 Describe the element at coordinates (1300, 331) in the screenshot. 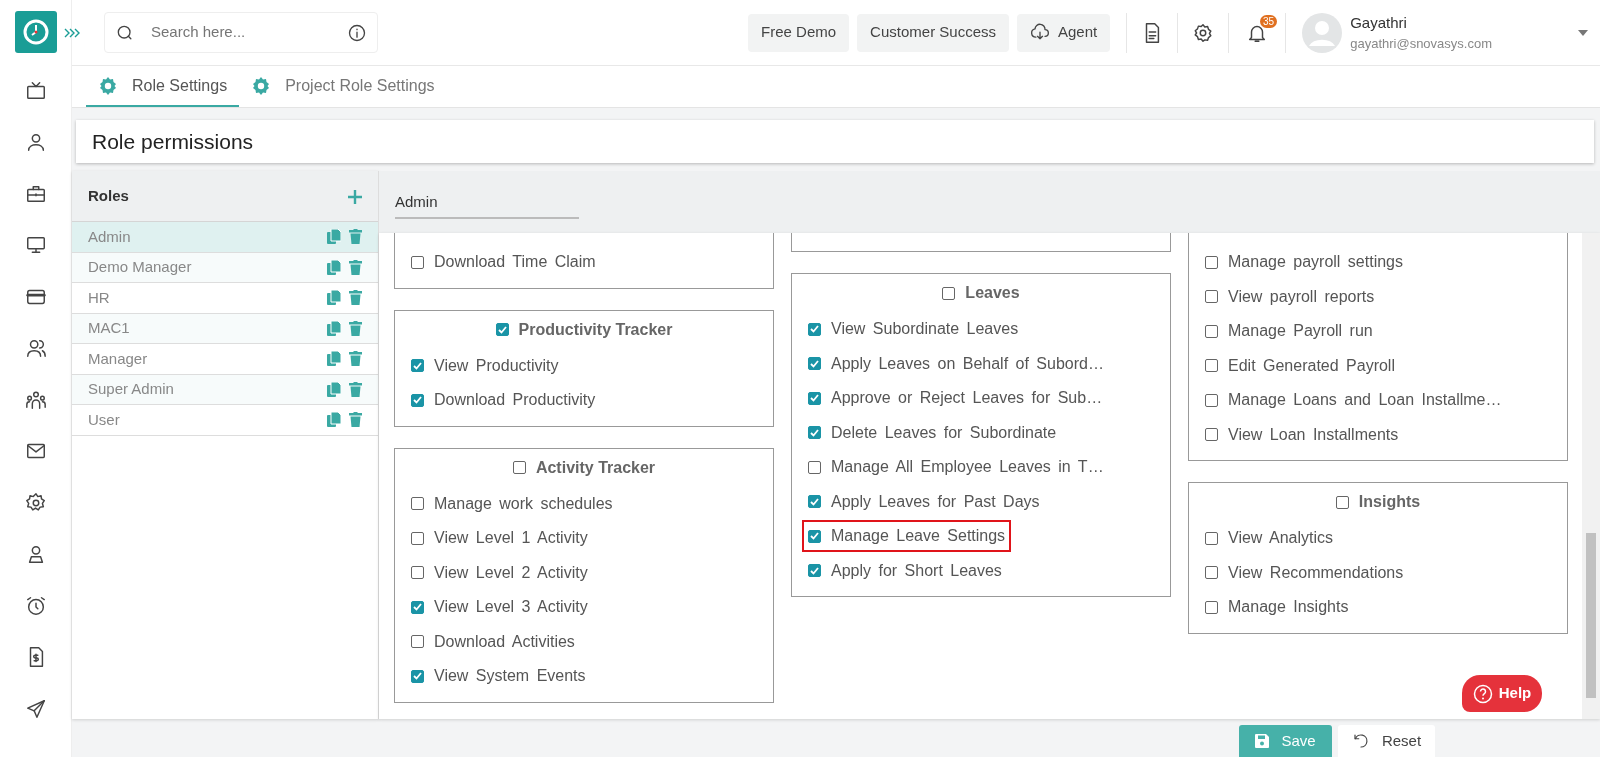

I see `permission-label: Manage Payroll run` at that location.